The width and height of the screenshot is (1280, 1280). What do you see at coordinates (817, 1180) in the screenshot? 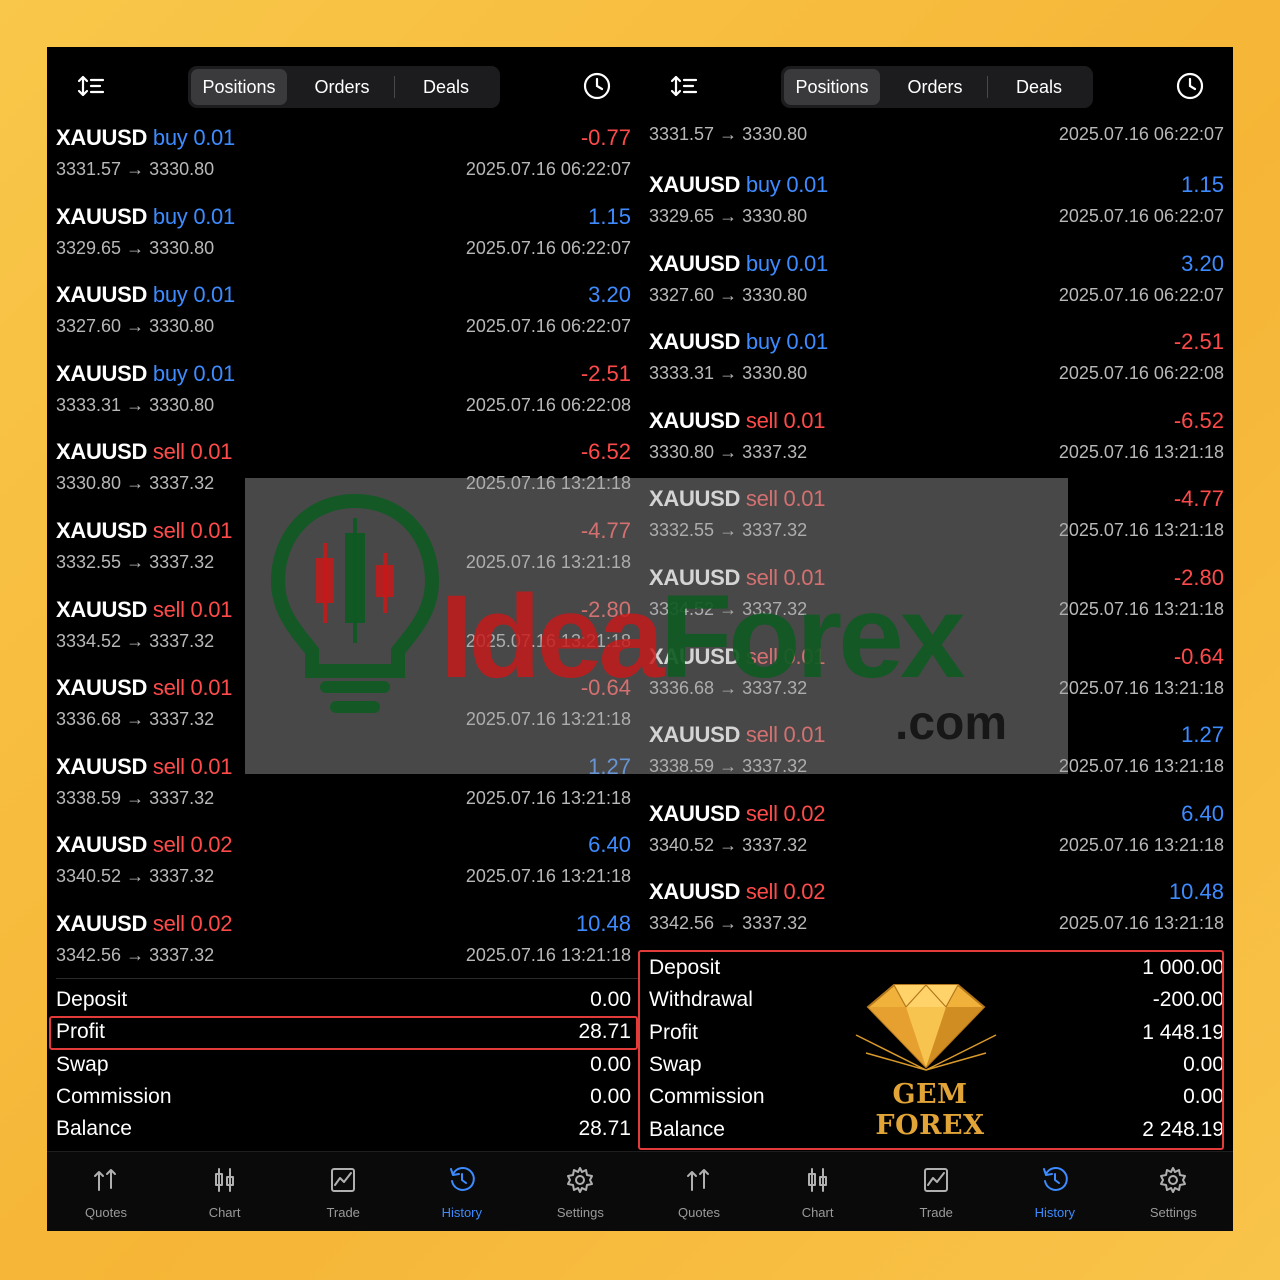
I see `chart-icon` at bounding box center [817, 1180].